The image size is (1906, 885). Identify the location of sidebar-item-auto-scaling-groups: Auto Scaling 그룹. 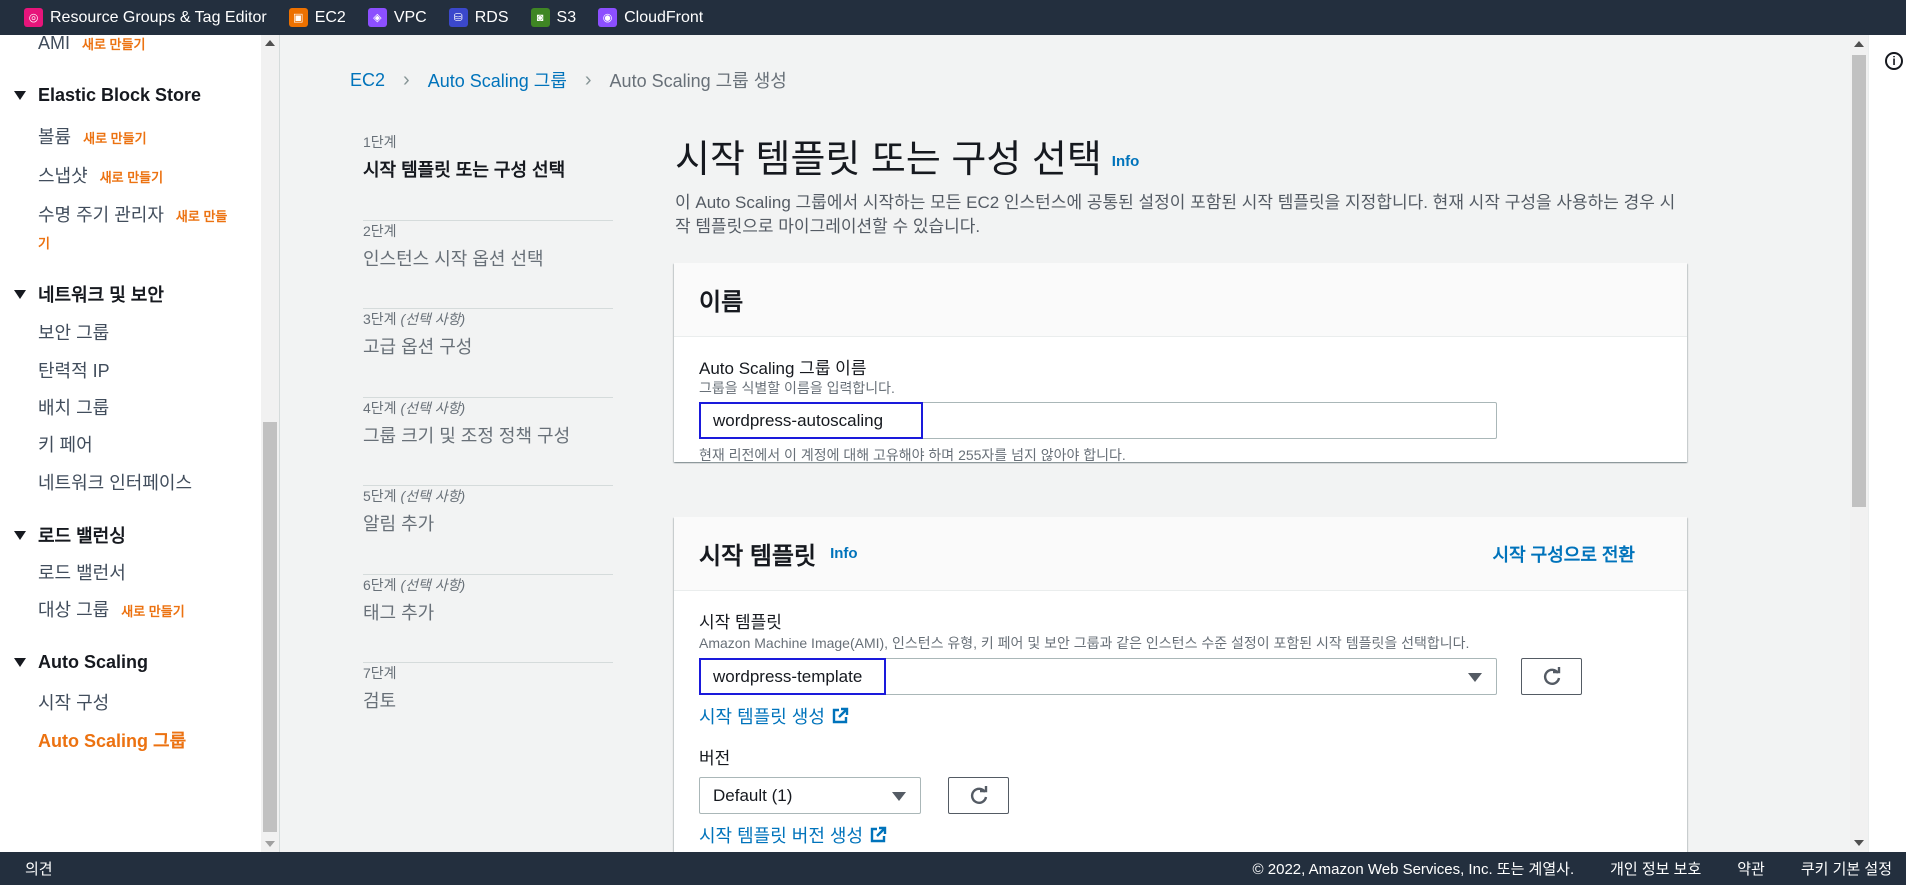
(112, 740).